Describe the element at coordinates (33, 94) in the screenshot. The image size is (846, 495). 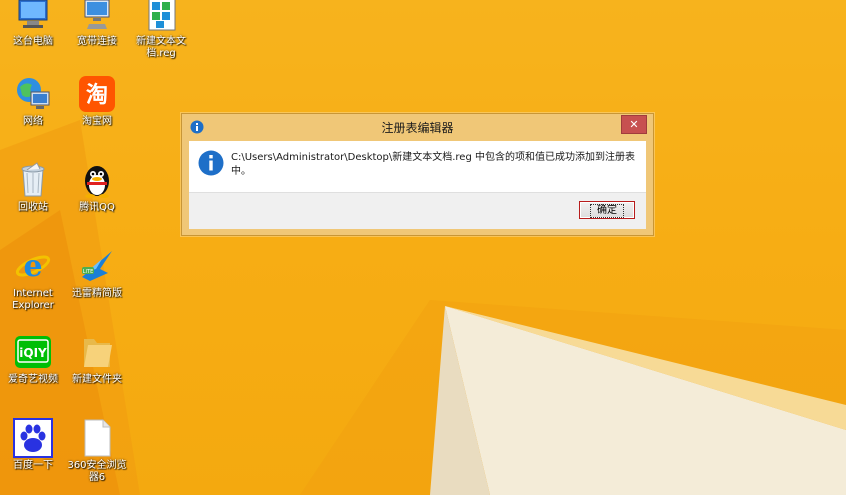
I see `network-globe-icon` at that location.